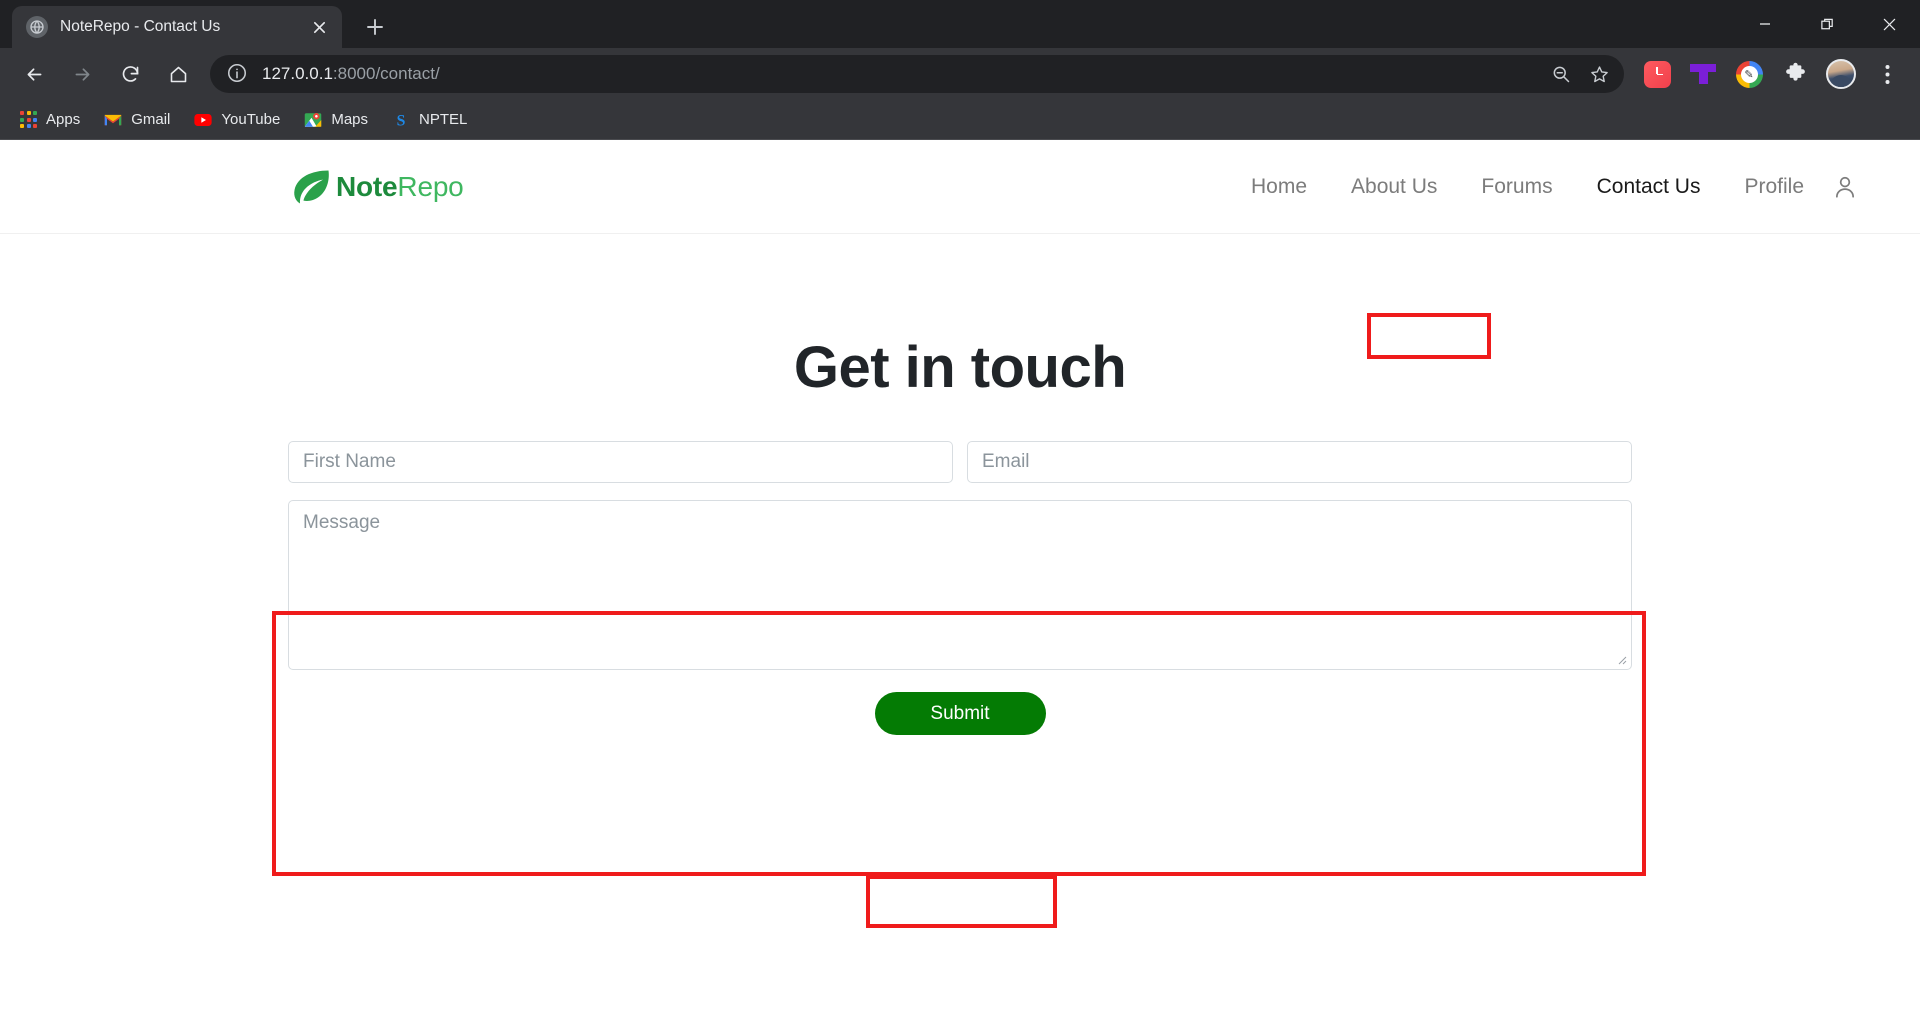 The width and height of the screenshot is (1920, 1020). What do you see at coordinates (34, 74) in the screenshot?
I see `back-arrow-icon` at bounding box center [34, 74].